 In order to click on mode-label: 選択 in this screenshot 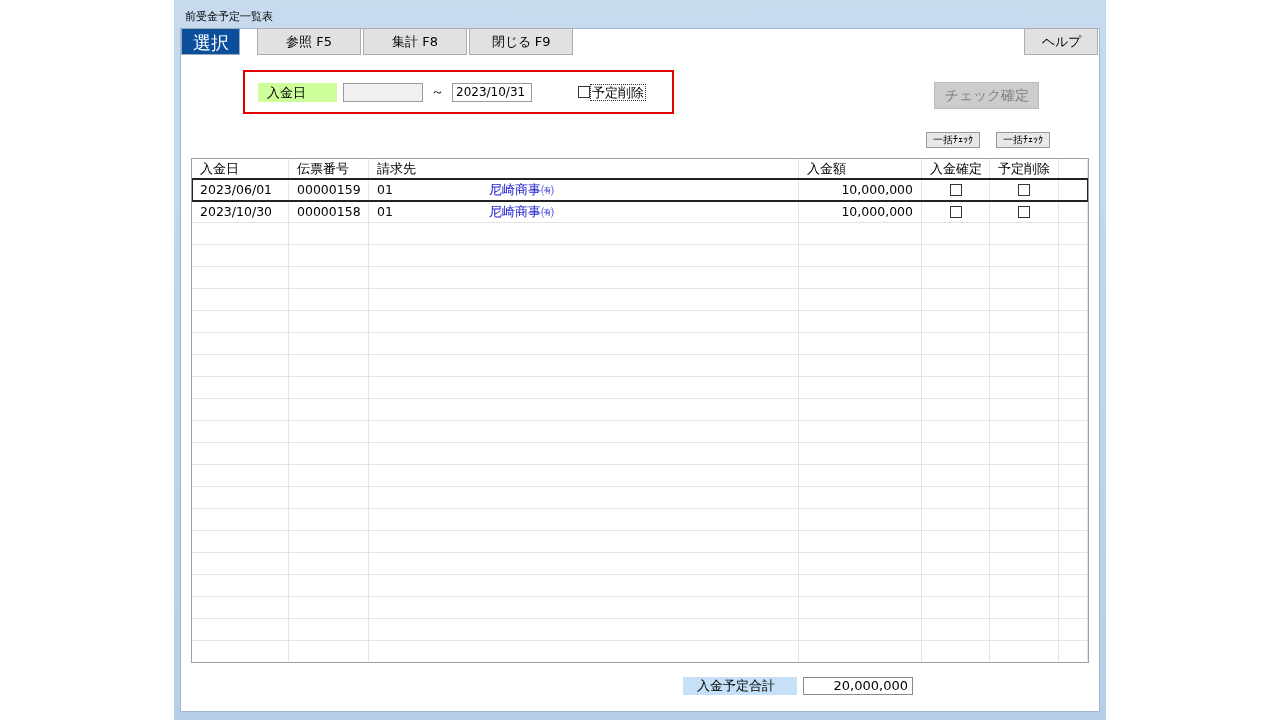, I will do `click(210, 41)`.